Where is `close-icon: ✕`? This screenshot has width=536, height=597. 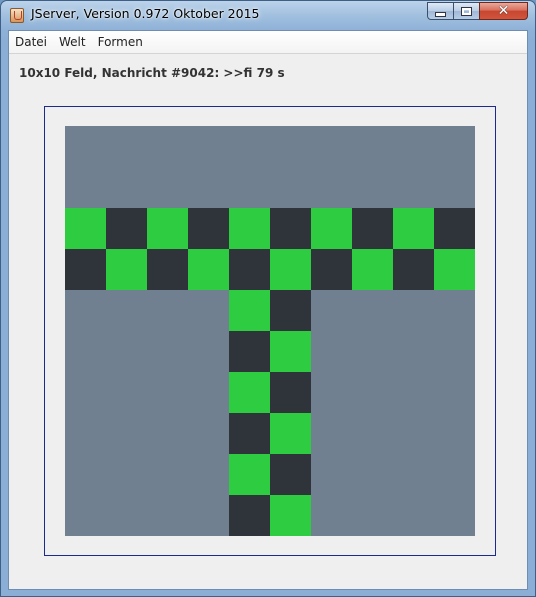
close-icon: ✕ is located at coordinates (503, 11).